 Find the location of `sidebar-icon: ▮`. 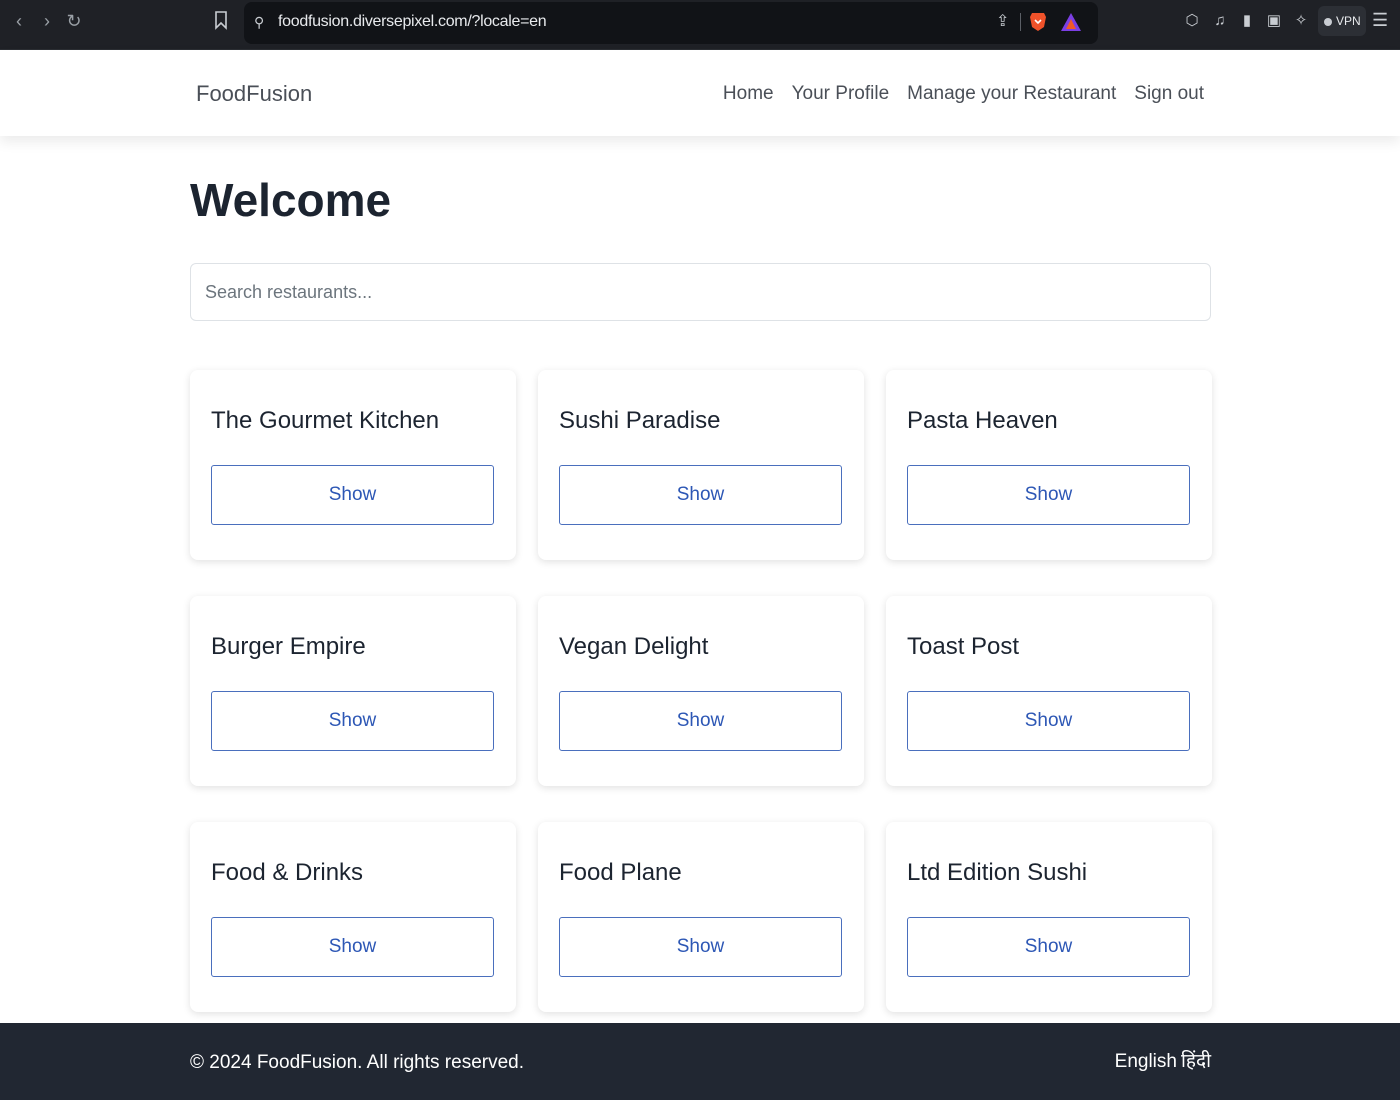

sidebar-icon: ▮ is located at coordinates (1247, 21).